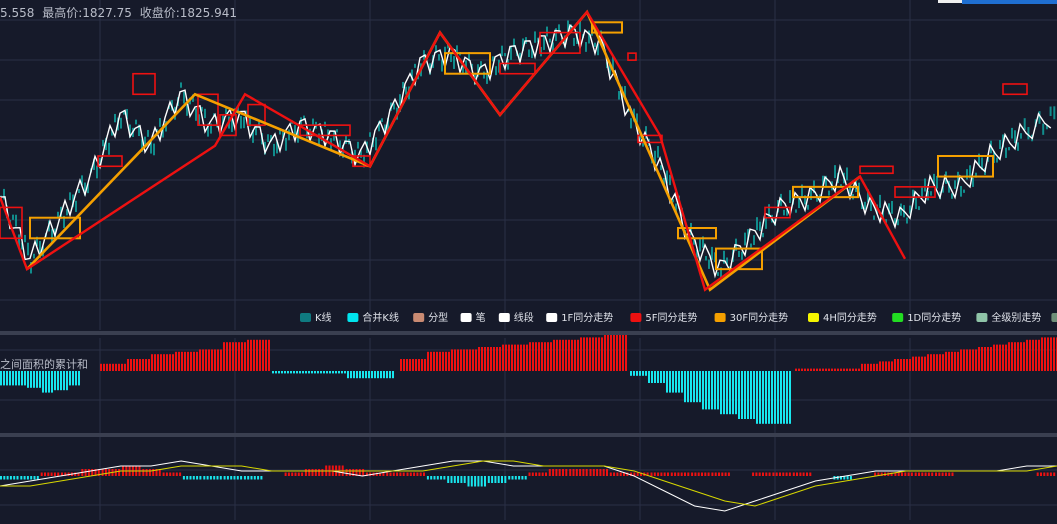 The width and height of the screenshot is (1057, 524). What do you see at coordinates (671, 317) in the screenshot?
I see `legend-label-6: 5F同分走势` at bounding box center [671, 317].